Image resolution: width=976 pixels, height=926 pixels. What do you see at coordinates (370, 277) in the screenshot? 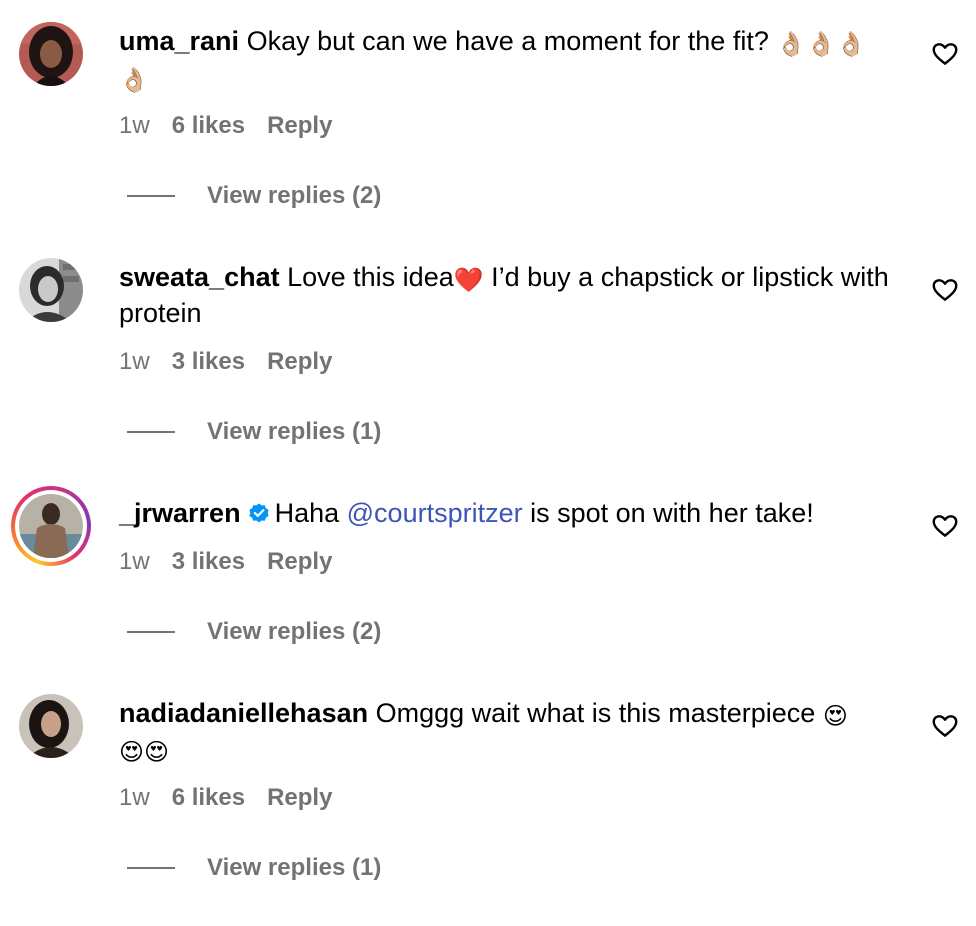
I see `comment-text: Love this idea` at bounding box center [370, 277].